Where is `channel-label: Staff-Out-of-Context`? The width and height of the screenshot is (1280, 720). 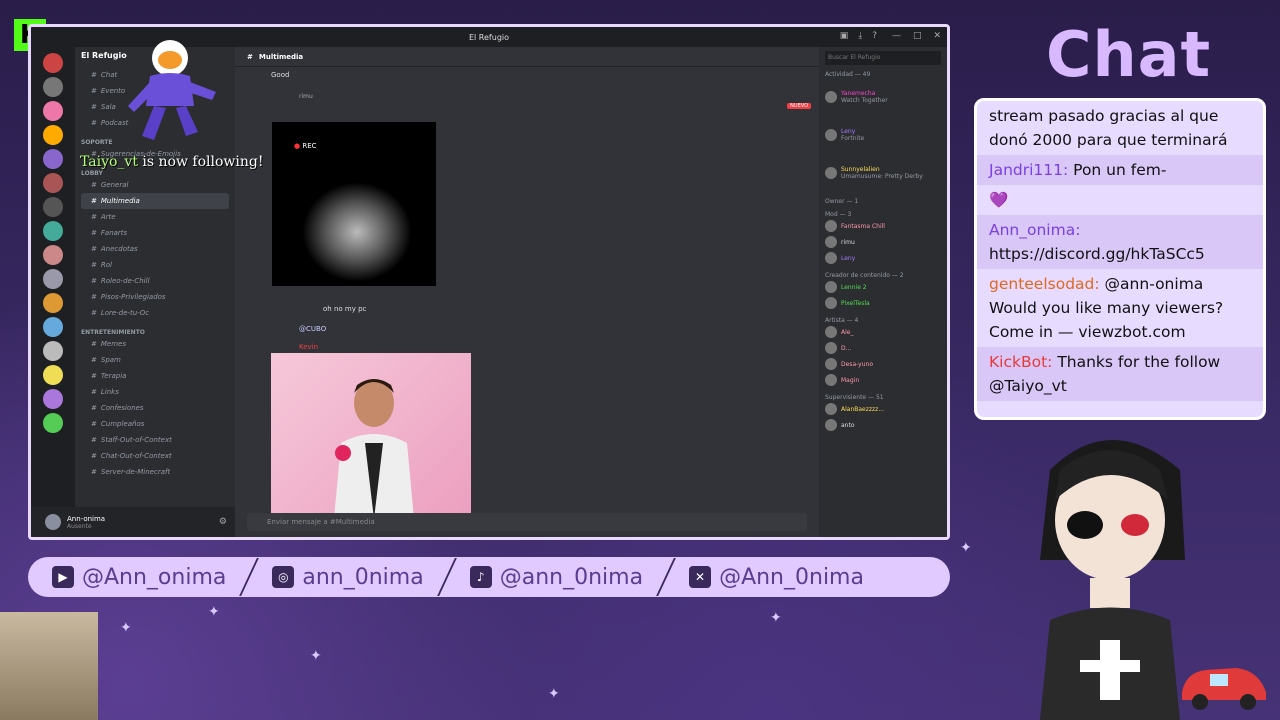 channel-label: Staff-Out-of-Context is located at coordinates (136, 440).